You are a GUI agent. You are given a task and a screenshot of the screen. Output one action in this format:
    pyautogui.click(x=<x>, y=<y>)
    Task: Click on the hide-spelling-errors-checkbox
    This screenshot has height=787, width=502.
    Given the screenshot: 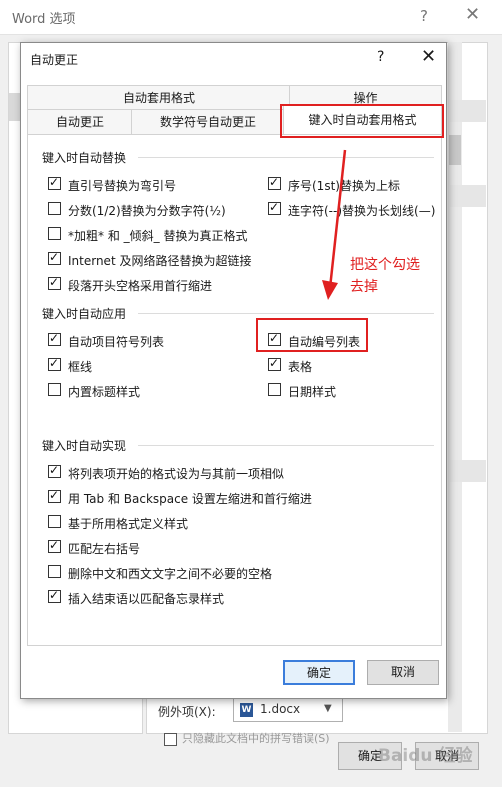 What is the action you would take?
    pyautogui.click(x=170, y=739)
    